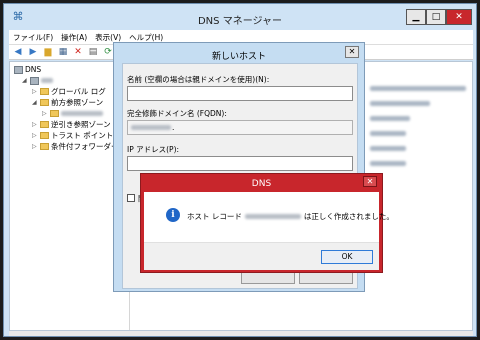  Describe the element at coordinates (82, 135) in the screenshot. I see `tree-label-trust-points: トラスト ポイント` at that location.